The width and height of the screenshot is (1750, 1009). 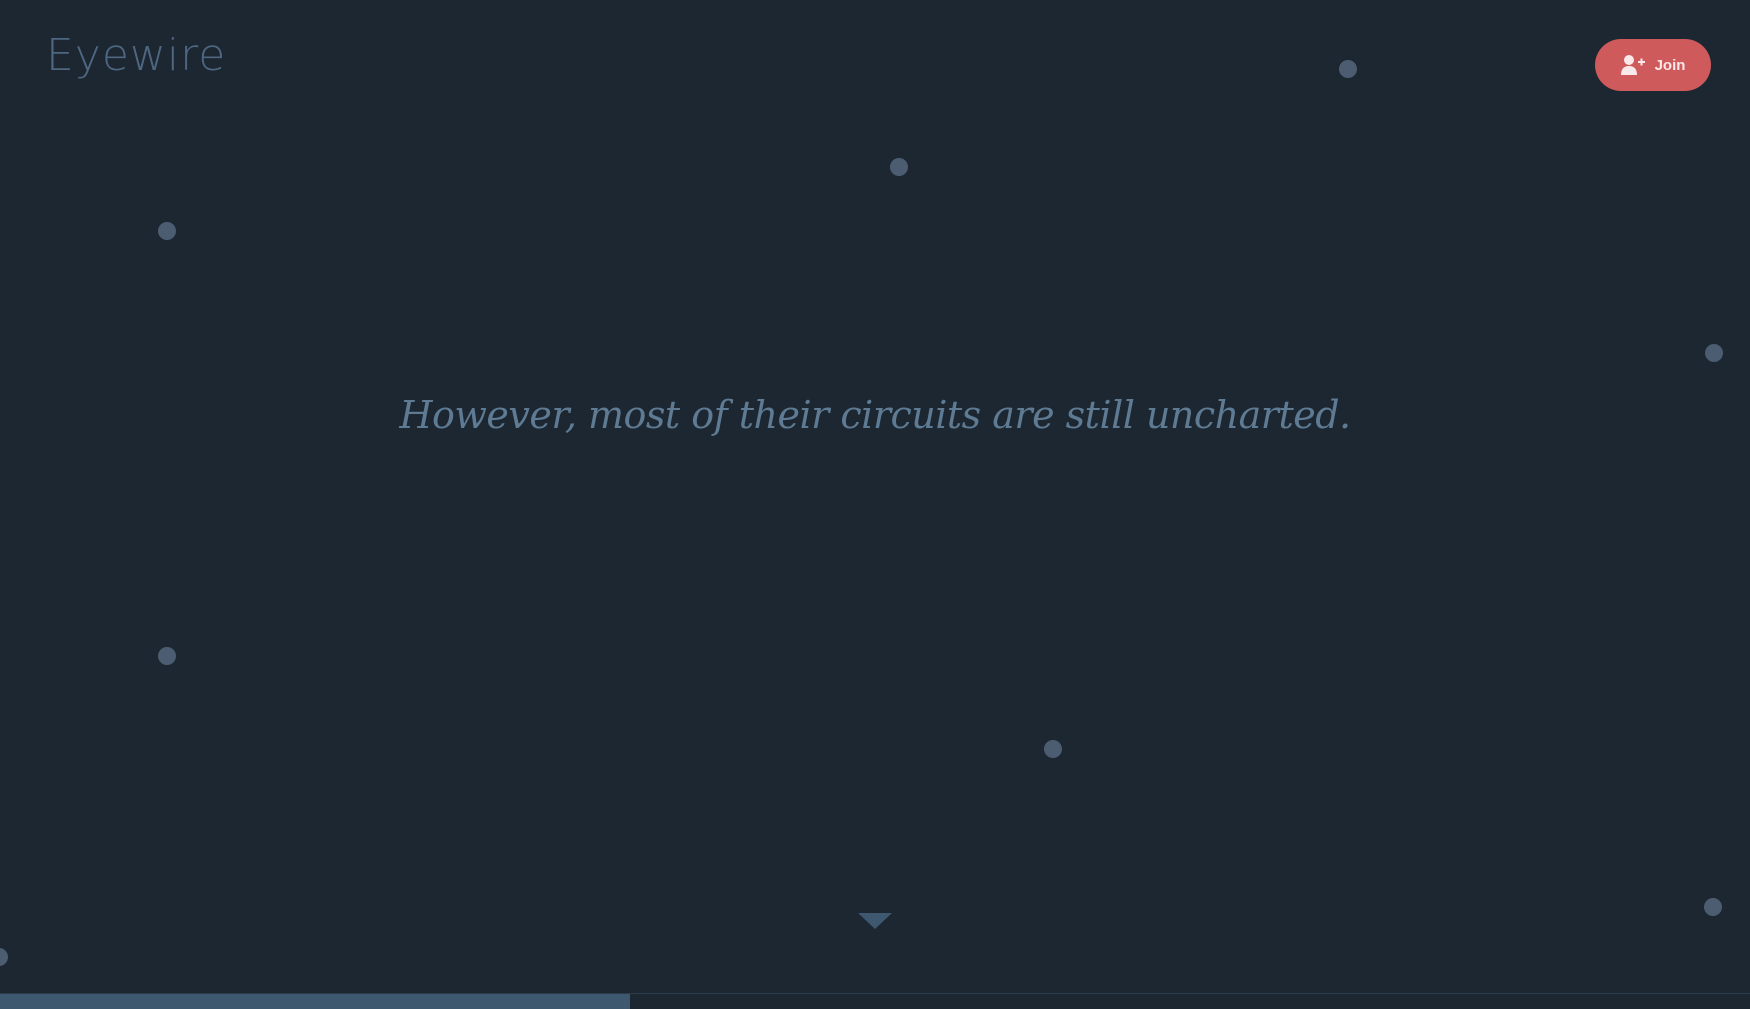 What do you see at coordinates (1632, 65) in the screenshot?
I see `user-plus-icon` at bounding box center [1632, 65].